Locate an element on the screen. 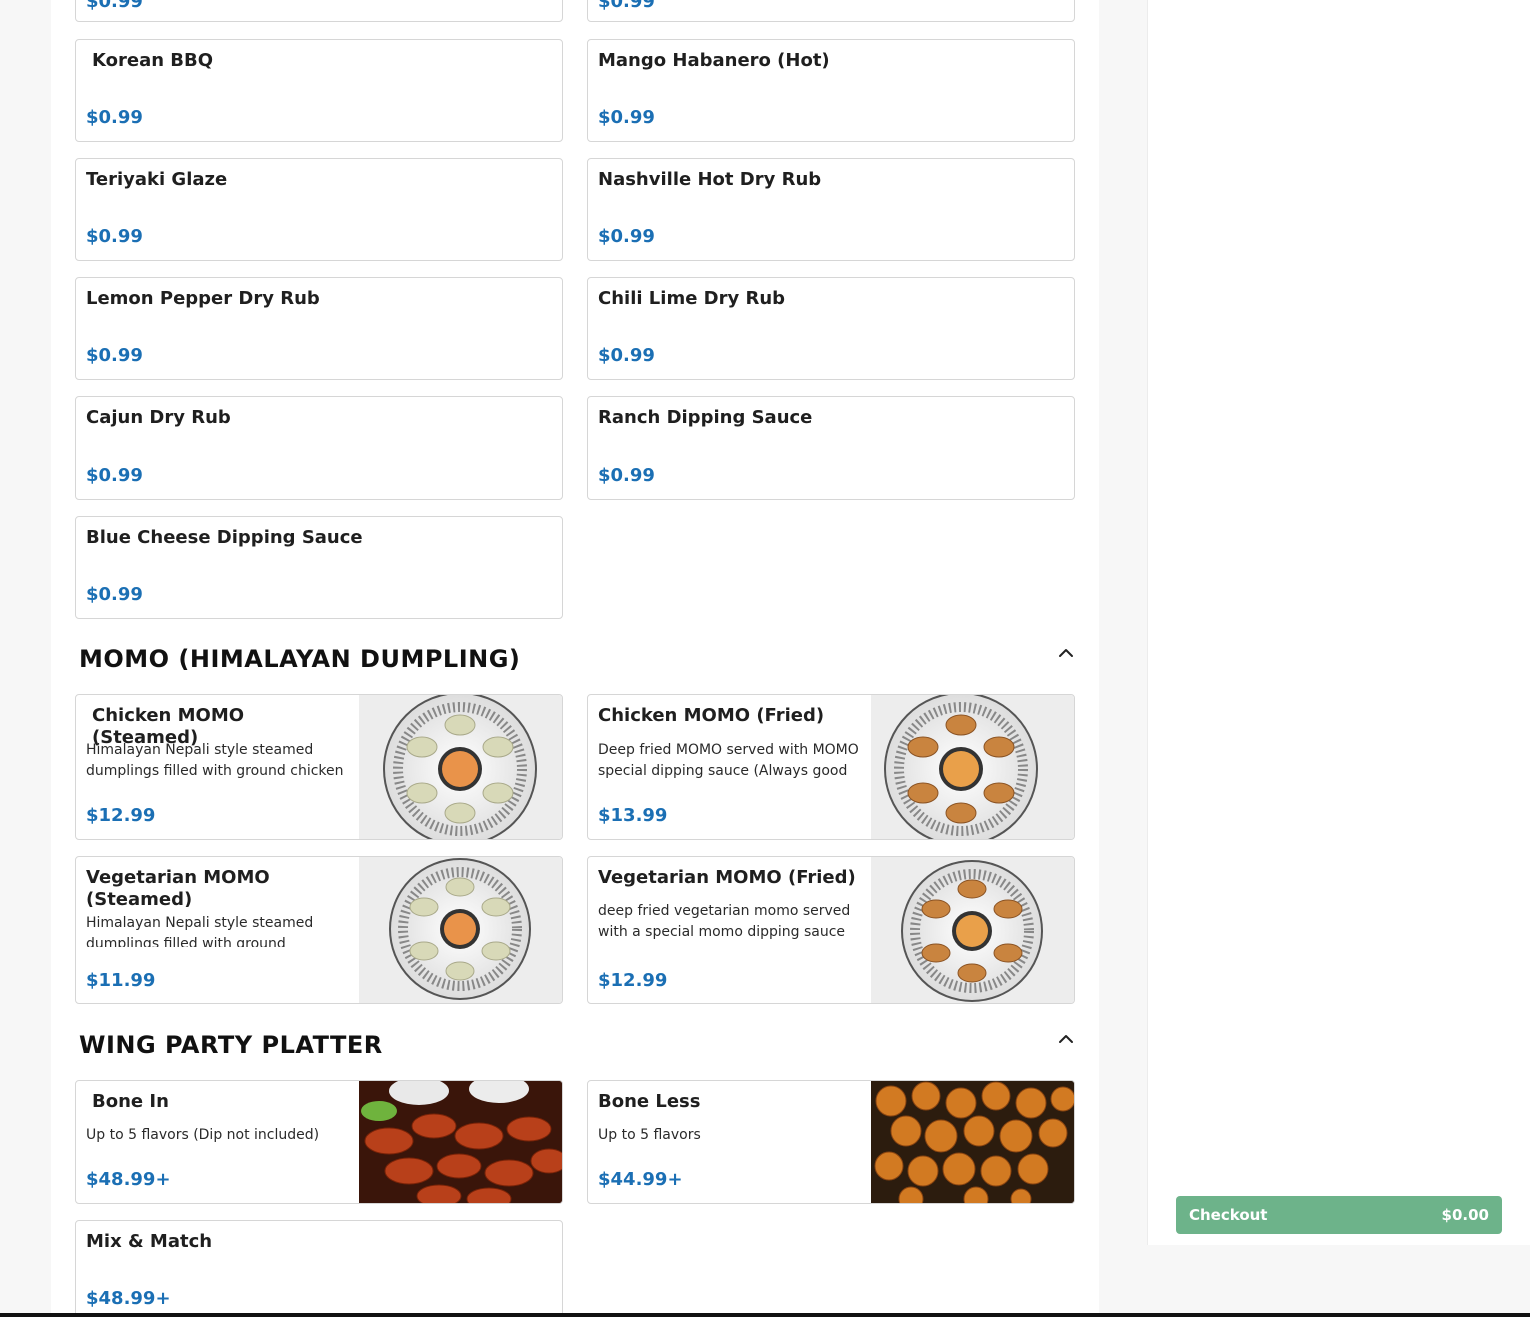  item-name: Vegetarian MOMO (Fried) is located at coordinates (727, 877).